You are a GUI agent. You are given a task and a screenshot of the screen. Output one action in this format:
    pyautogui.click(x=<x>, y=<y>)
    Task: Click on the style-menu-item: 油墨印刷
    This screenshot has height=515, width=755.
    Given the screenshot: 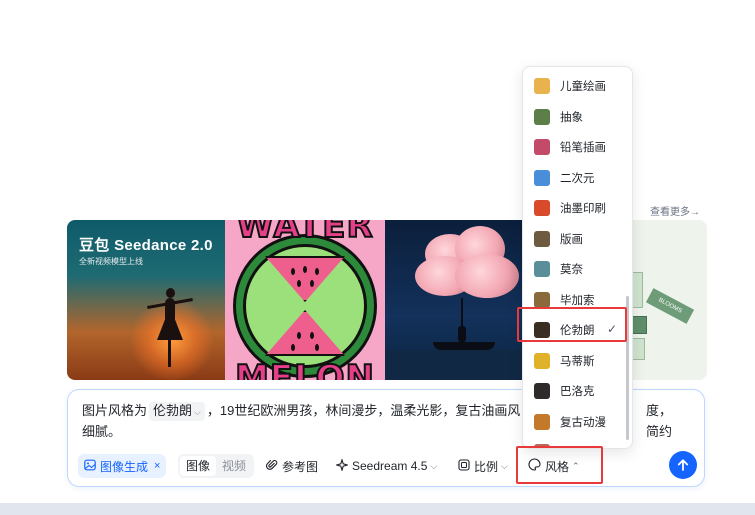 What is the action you would take?
    pyautogui.click(x=577, y=208)
    